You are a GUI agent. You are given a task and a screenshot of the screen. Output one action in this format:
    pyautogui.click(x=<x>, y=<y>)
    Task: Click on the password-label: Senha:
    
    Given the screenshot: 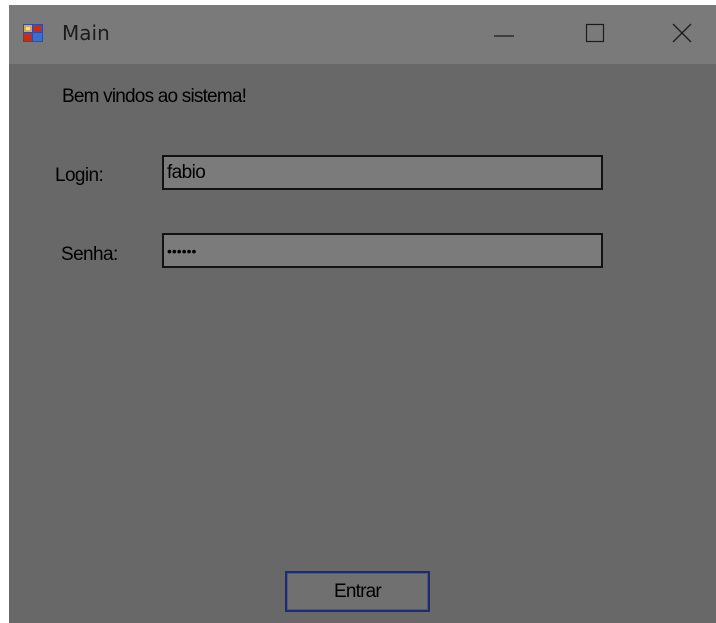 What is the action you would take?
    pyautogui.click(x=89, y=254)
    